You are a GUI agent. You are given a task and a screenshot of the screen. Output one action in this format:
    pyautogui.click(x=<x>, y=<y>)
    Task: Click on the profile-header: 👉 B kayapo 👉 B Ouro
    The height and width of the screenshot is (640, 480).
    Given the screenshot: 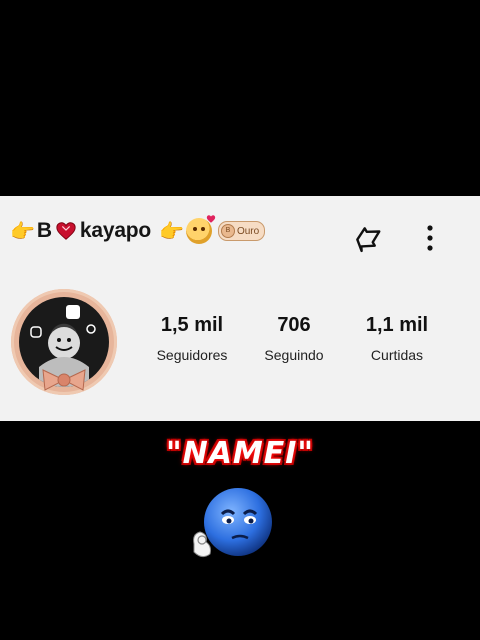 What is the action you would take?
    pyautogui.click(x=240, y=231)
    